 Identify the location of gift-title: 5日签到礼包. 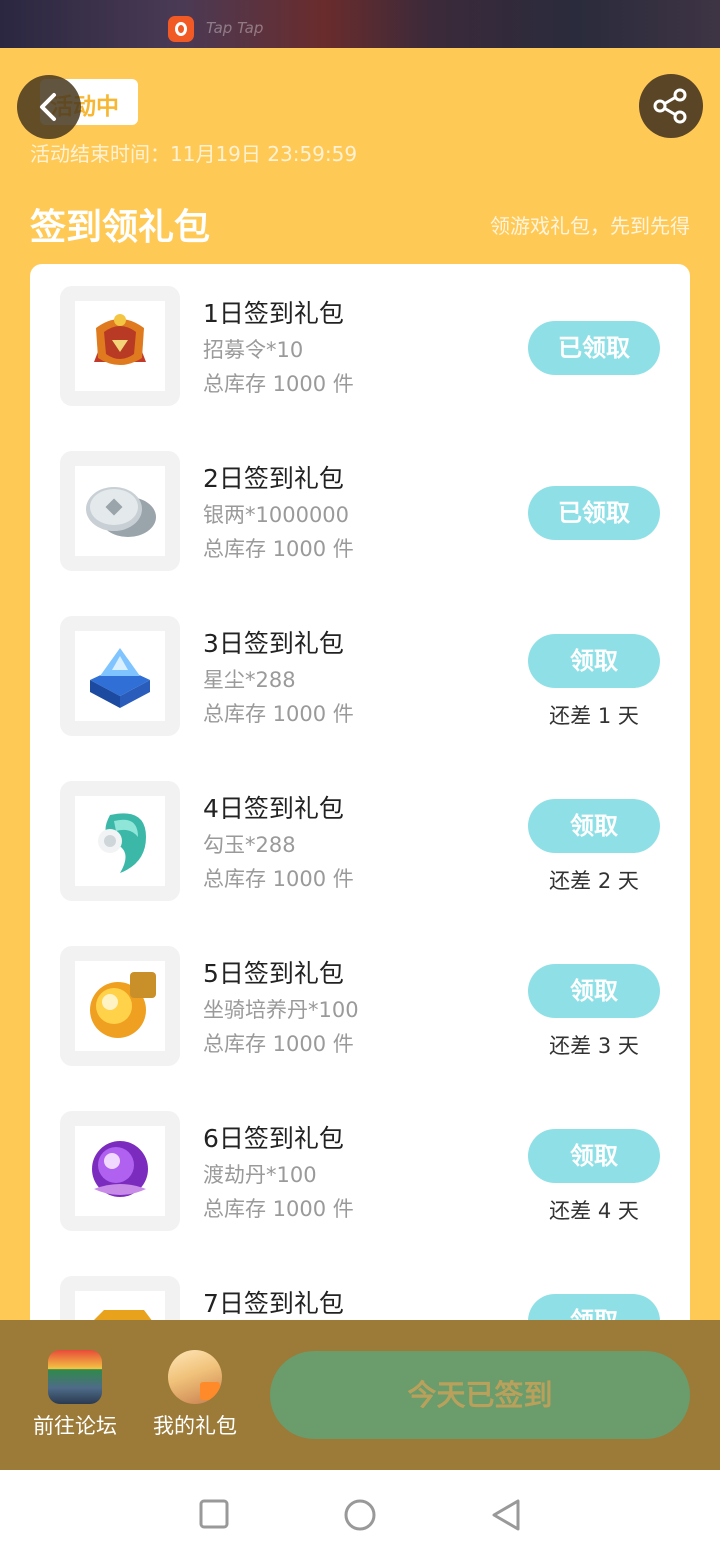
(273, 973).